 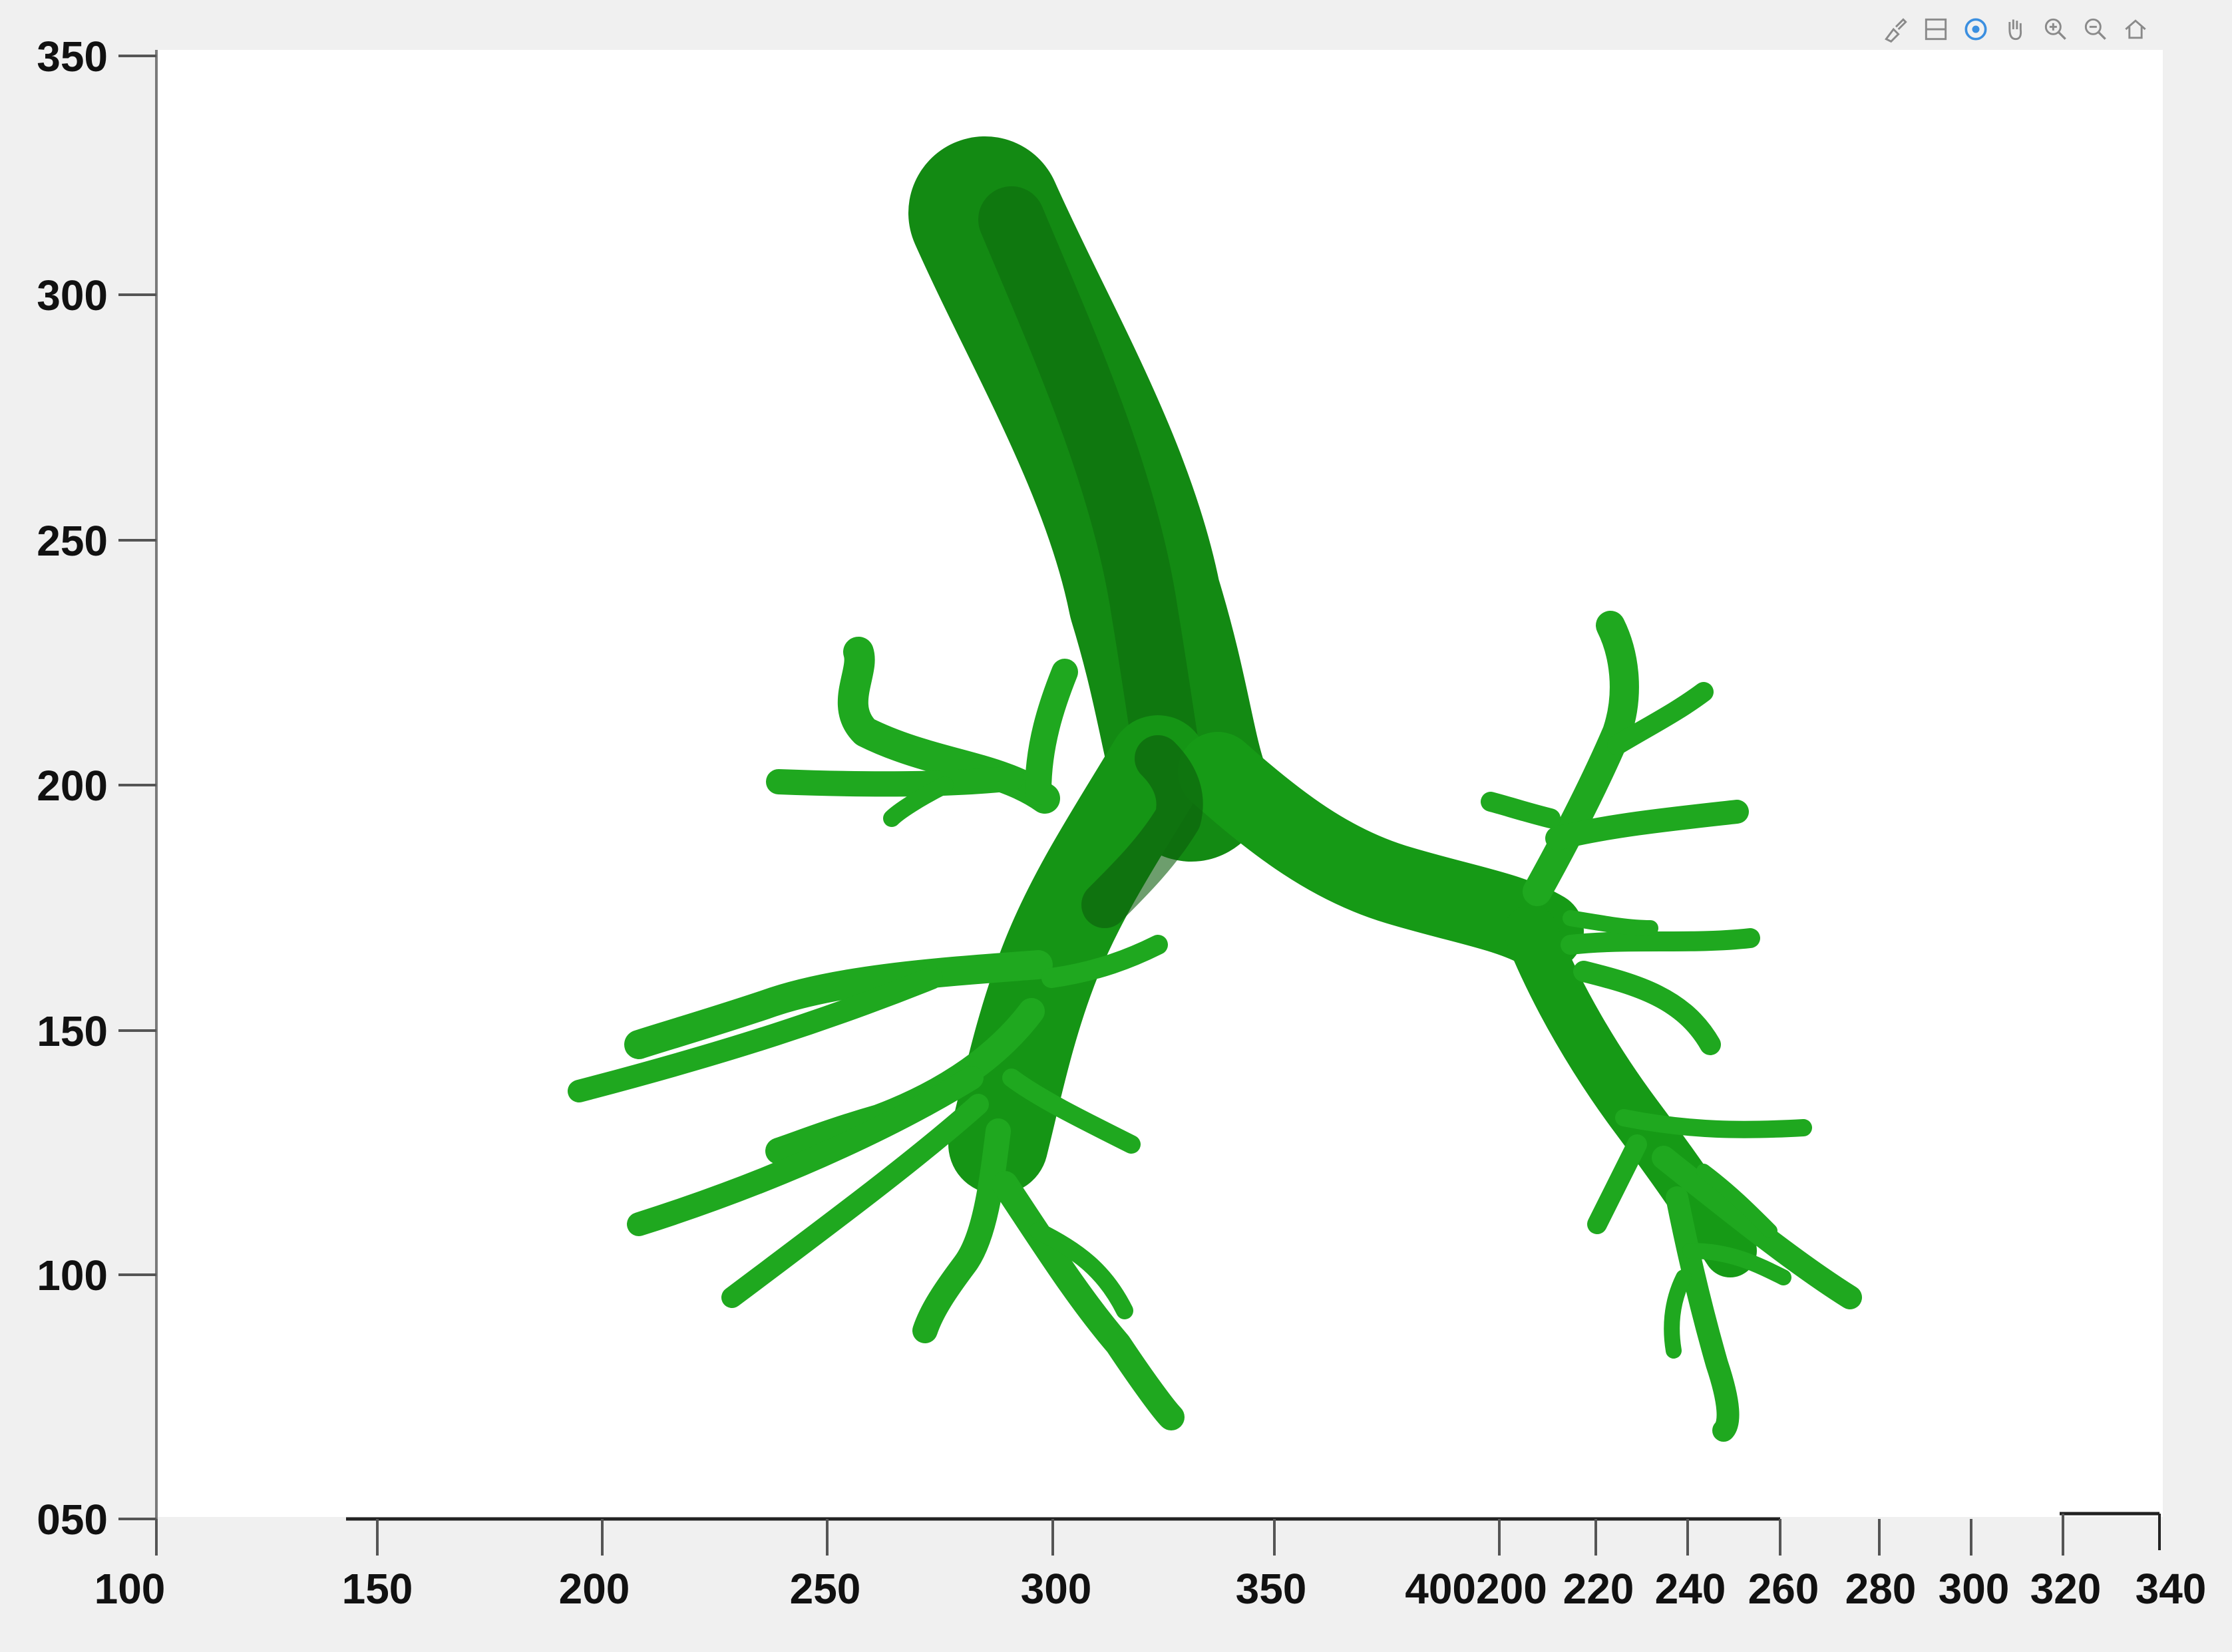 I want to click on x-tick-label: 250, so click(x=825, y=1589).